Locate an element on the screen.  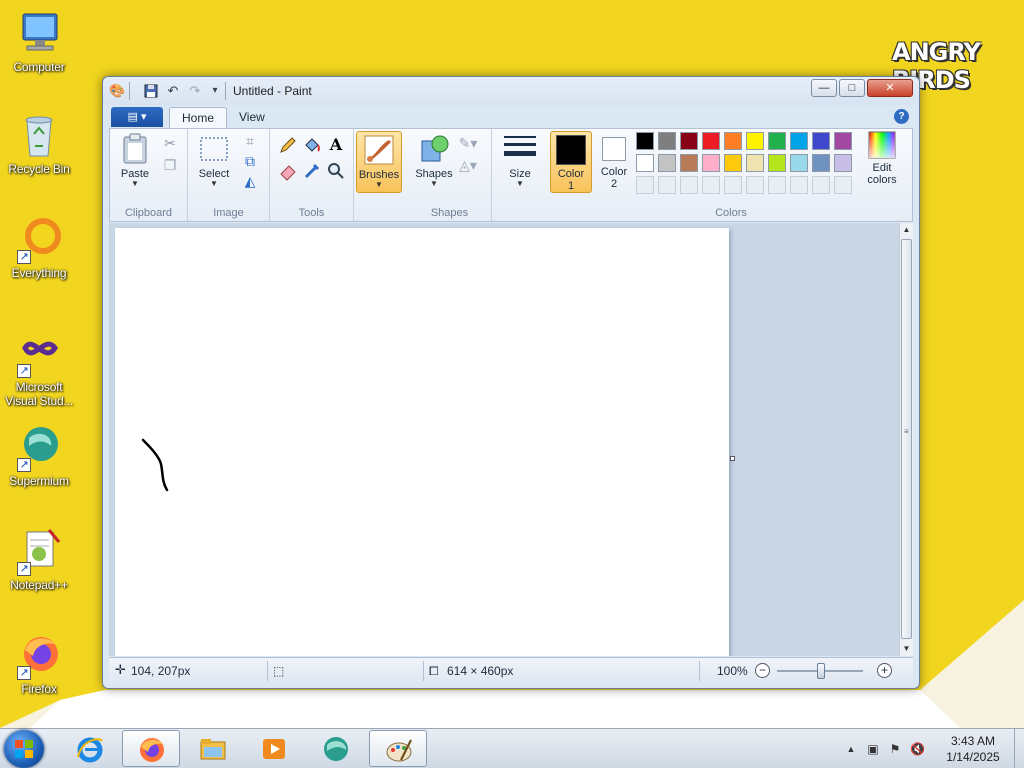
canvas-resize-handle is located at coordinates (732, 458).